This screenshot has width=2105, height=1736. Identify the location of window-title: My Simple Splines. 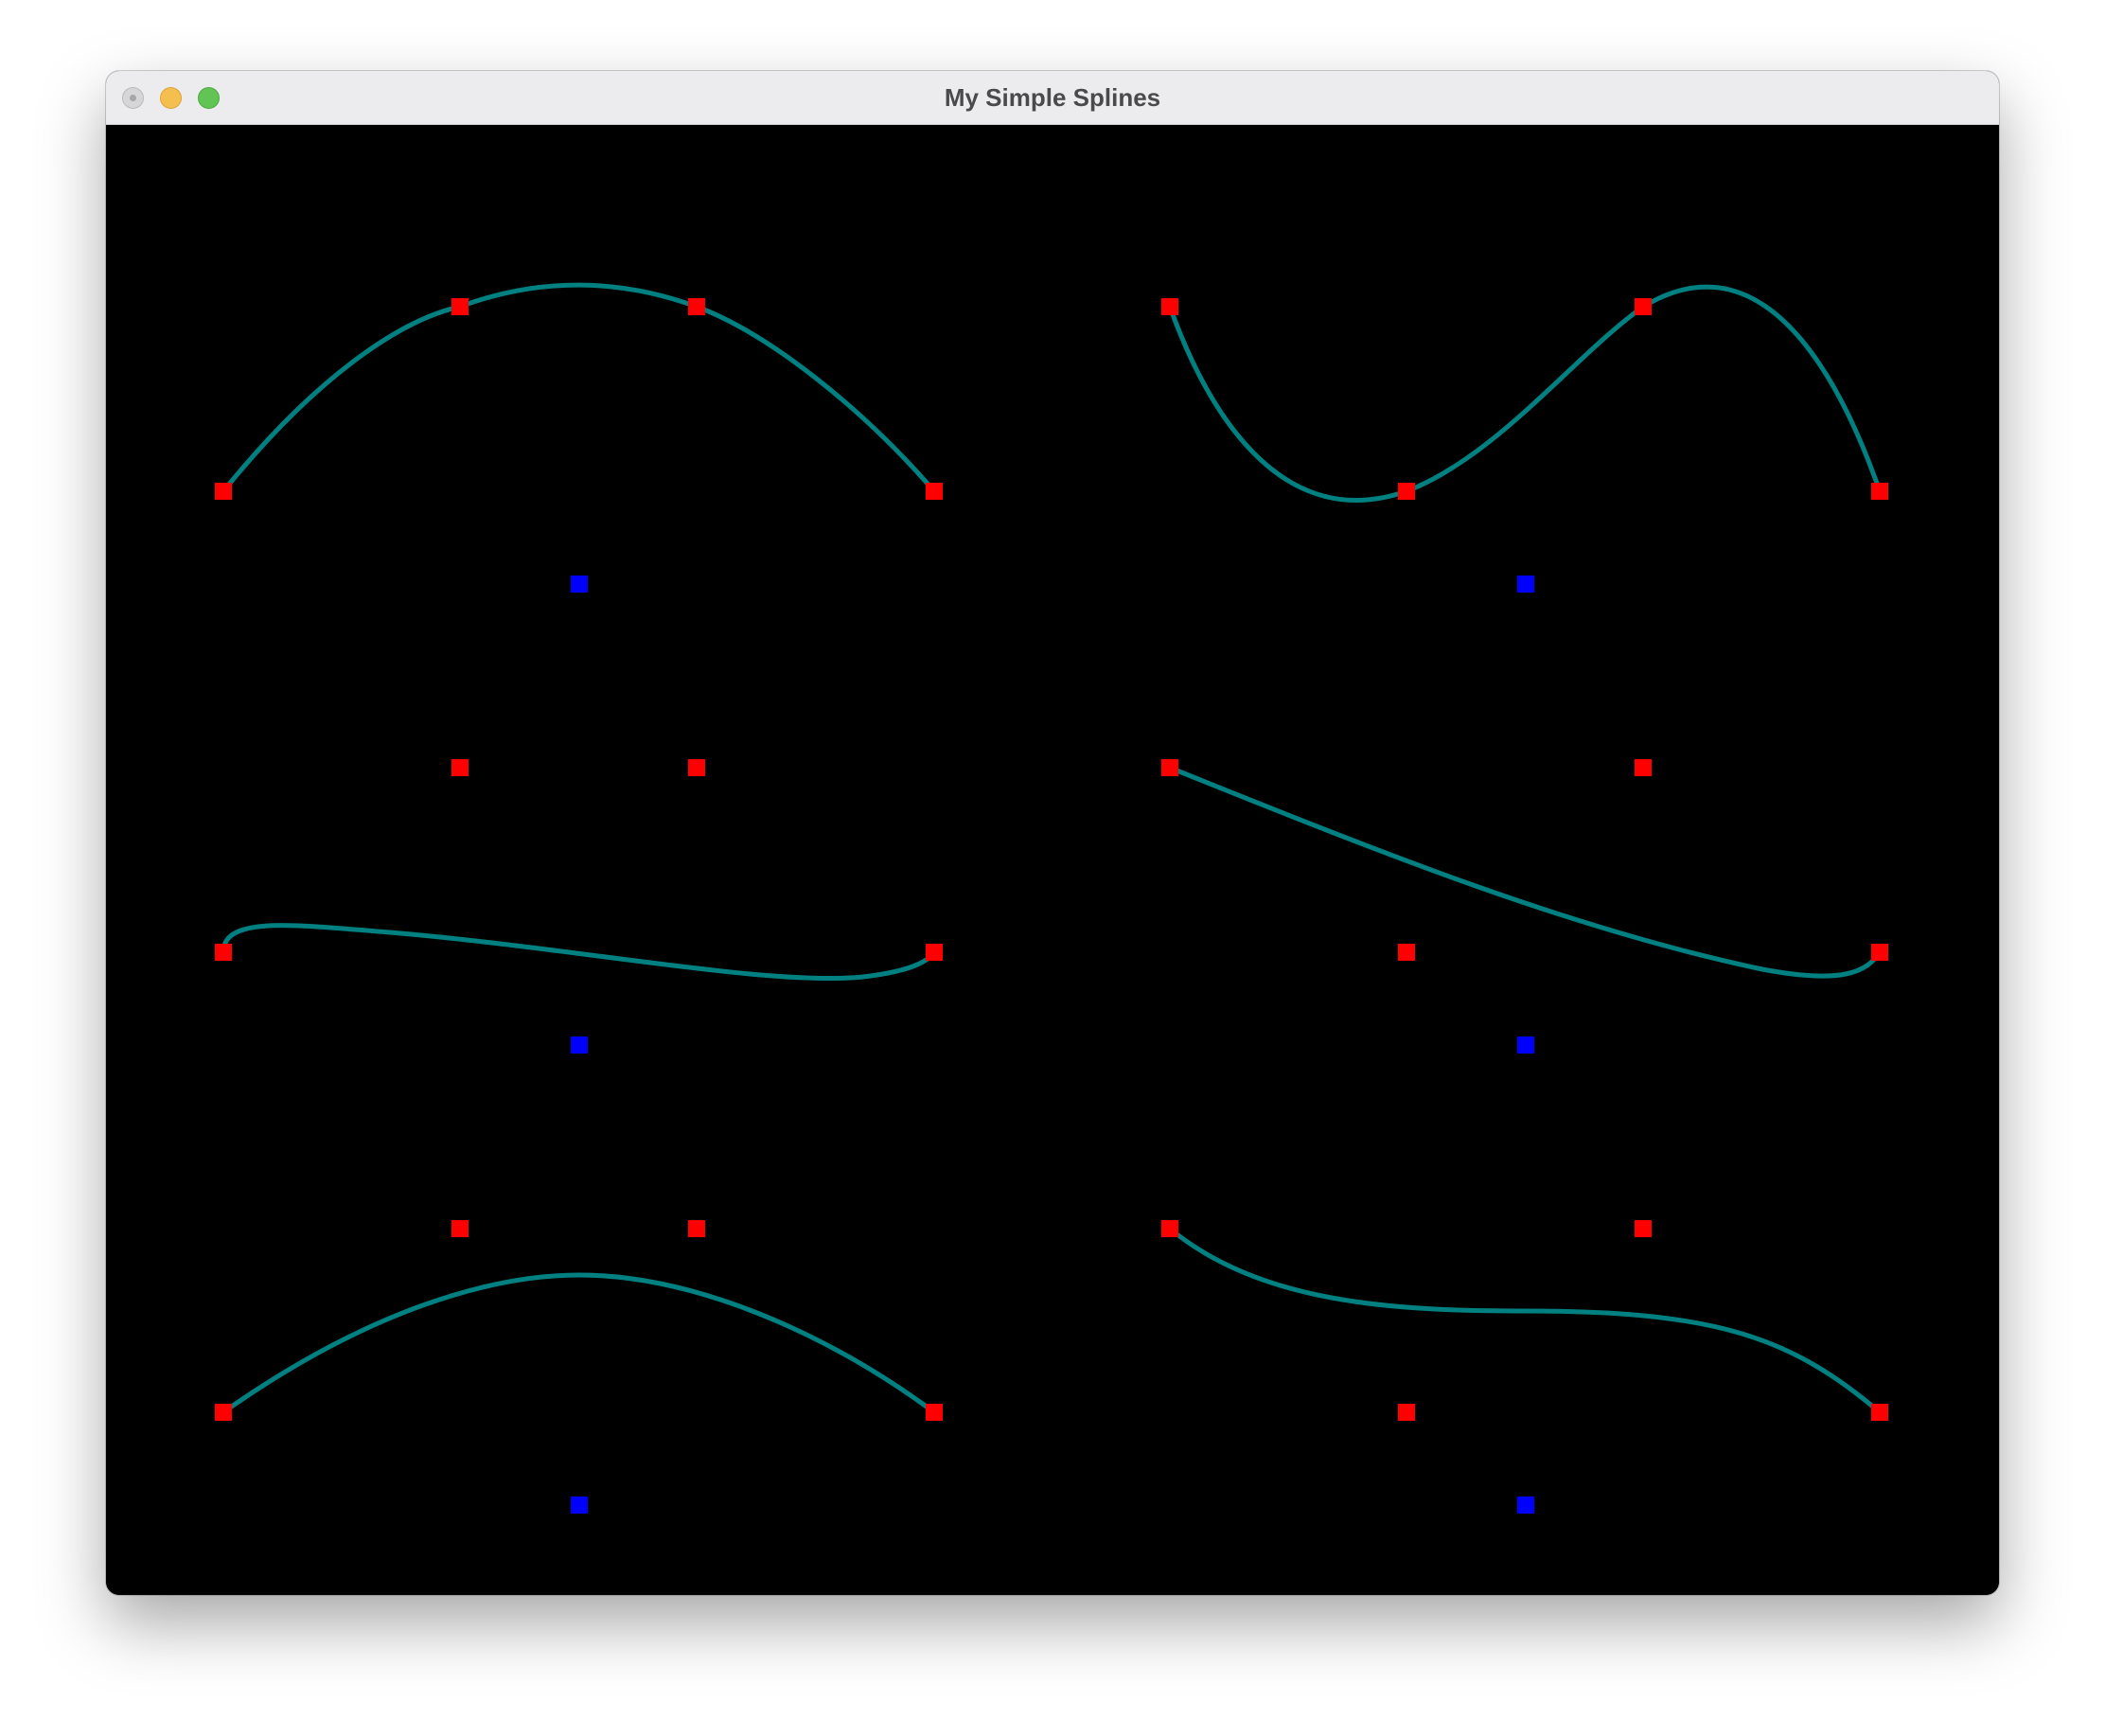
(1052, 97).